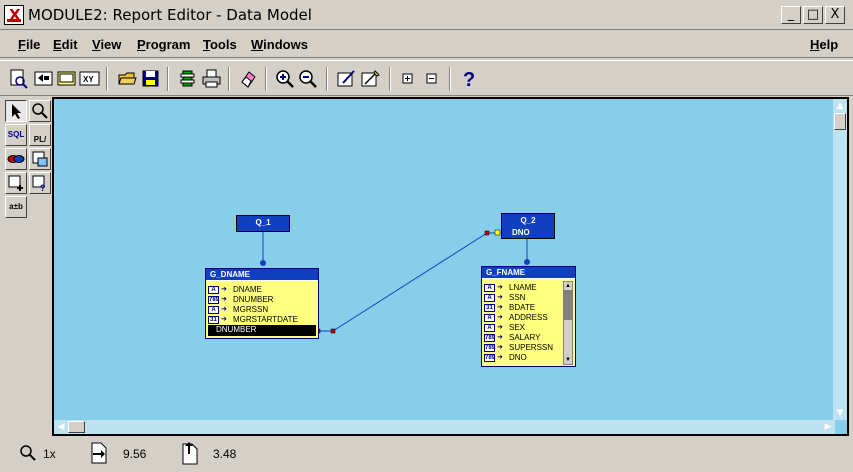  What do you see at coordinates (16, 135) in the screenshot?
I see `sql-query-tool-button: SQL` at bounding box center [16, 135].